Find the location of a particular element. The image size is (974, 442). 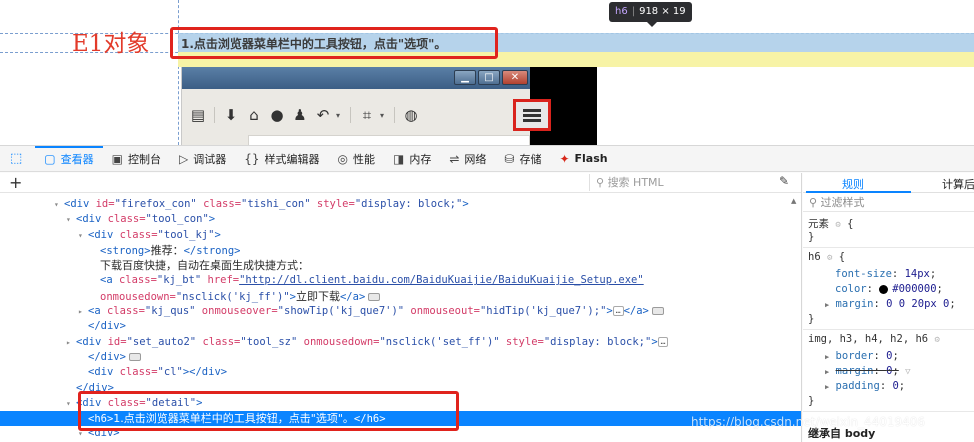

user-icon: ♟ is located at coordinates (300, 115).